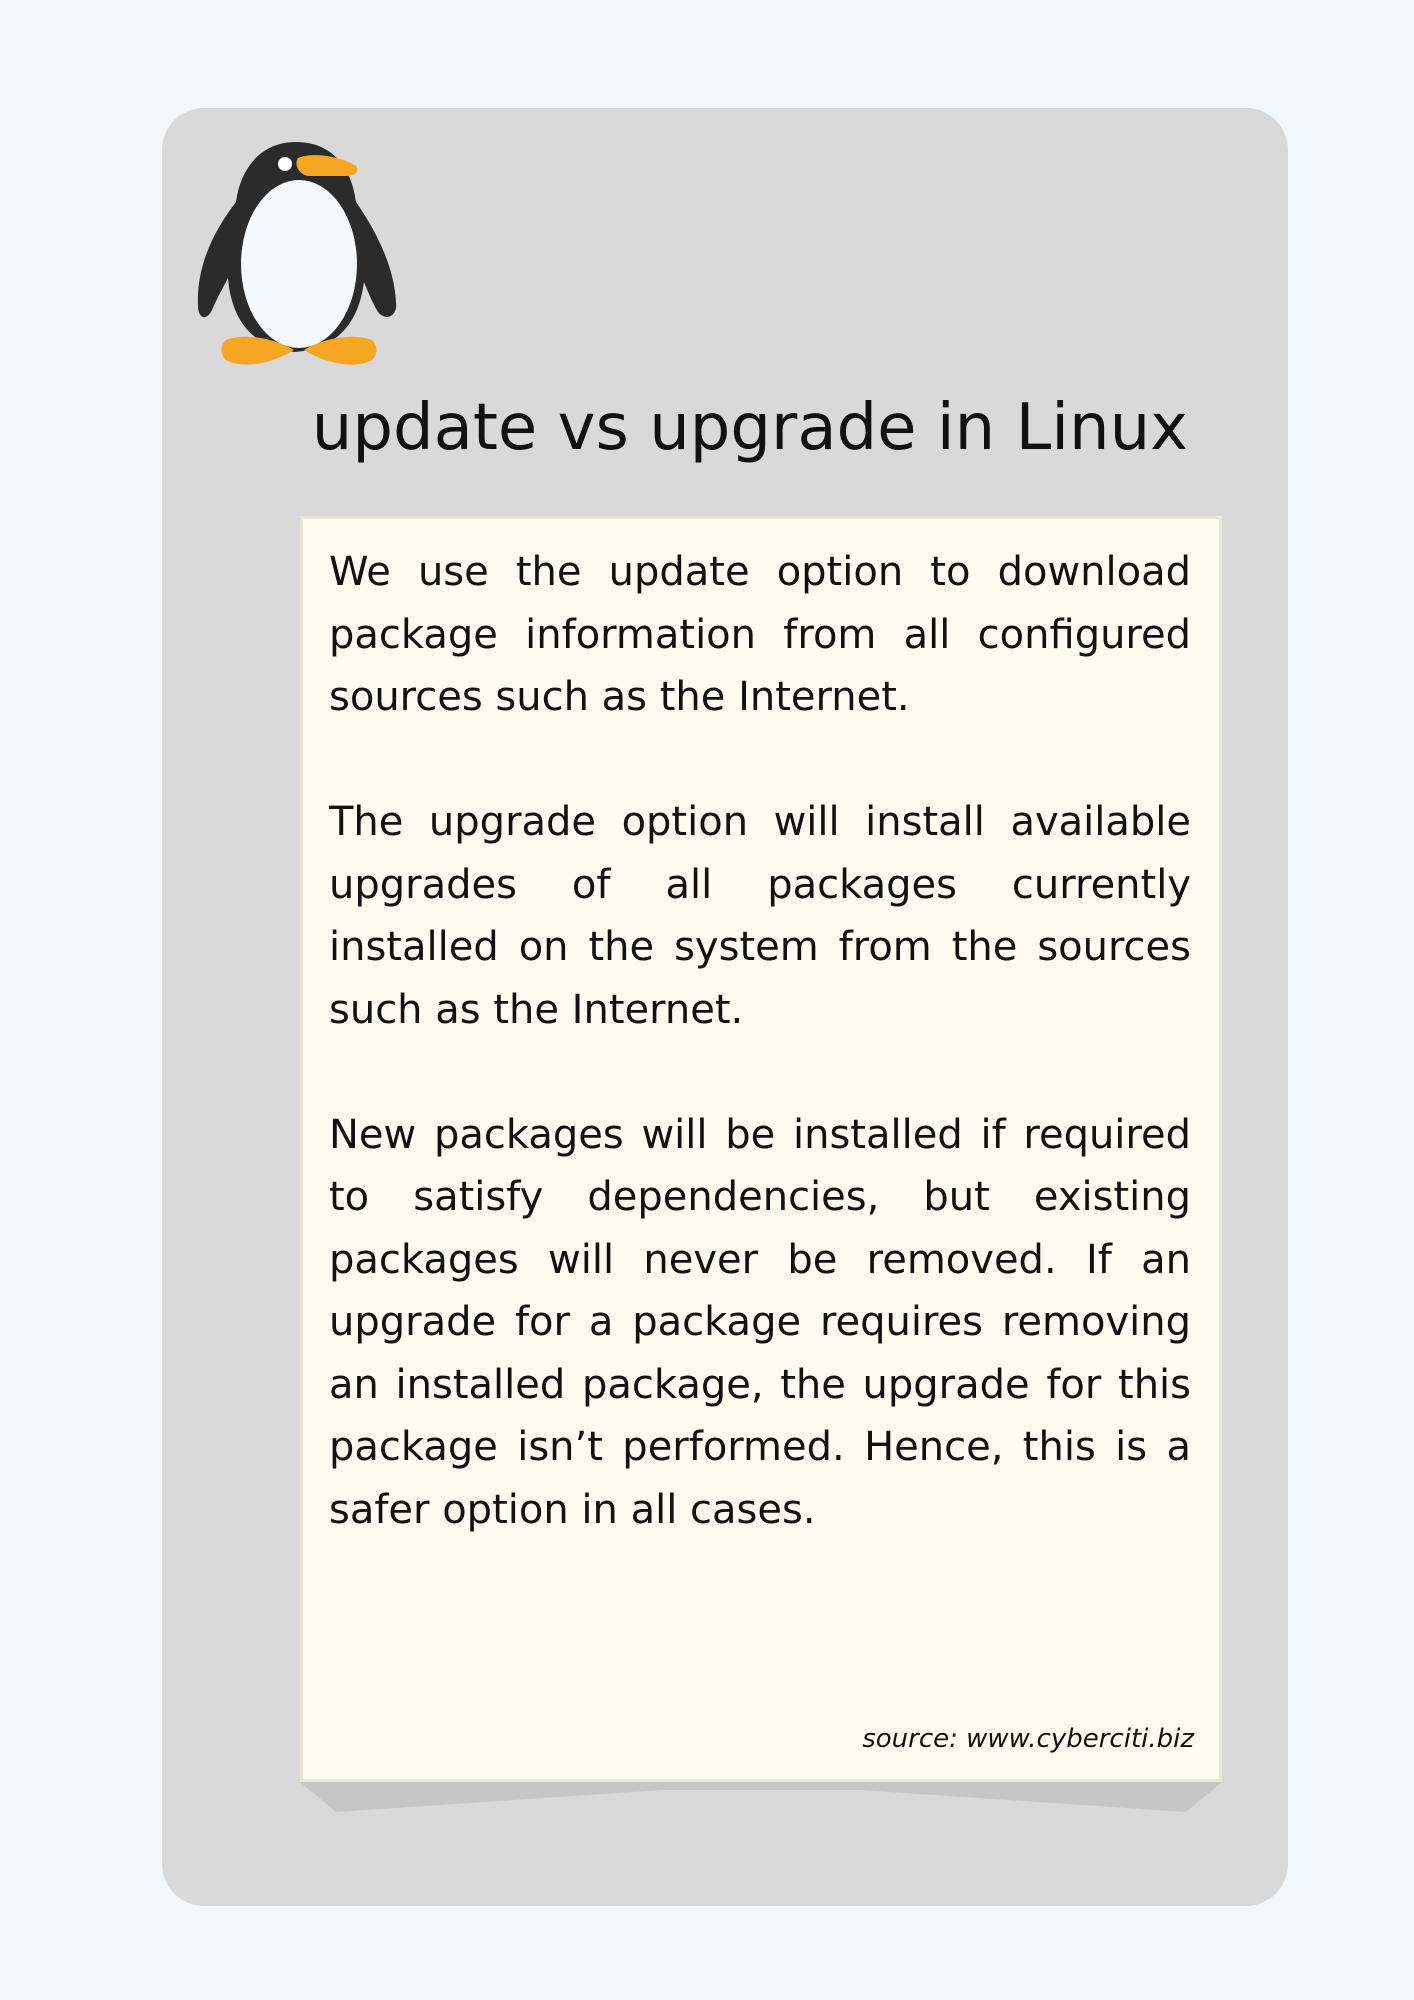 This screenshot has height=2000, width=1414. I want to click on penguin-icon, so click(297, 253).